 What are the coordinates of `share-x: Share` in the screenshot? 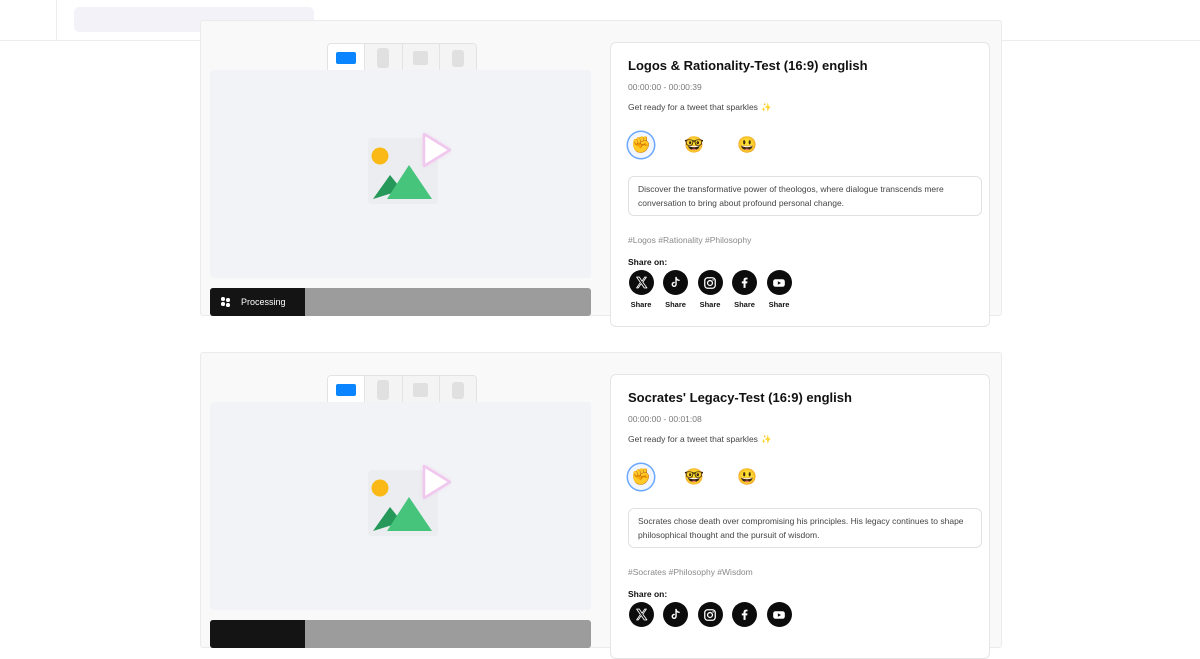 It's located at (641, 289).